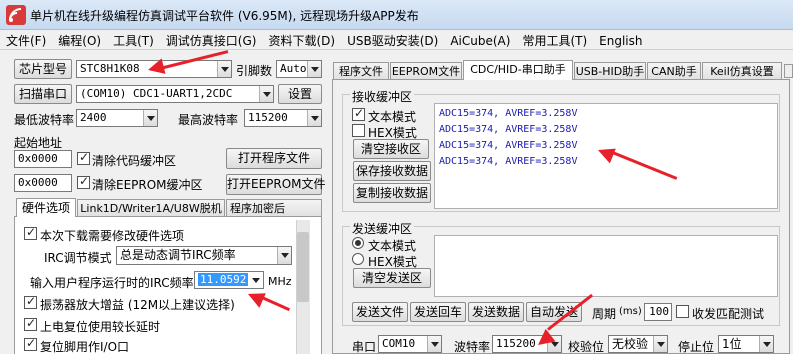  What do you see at coordinates (472, 347) in the screenshot?
I see `baud-rate-label: 波特率` at bounding box center [472, 347].